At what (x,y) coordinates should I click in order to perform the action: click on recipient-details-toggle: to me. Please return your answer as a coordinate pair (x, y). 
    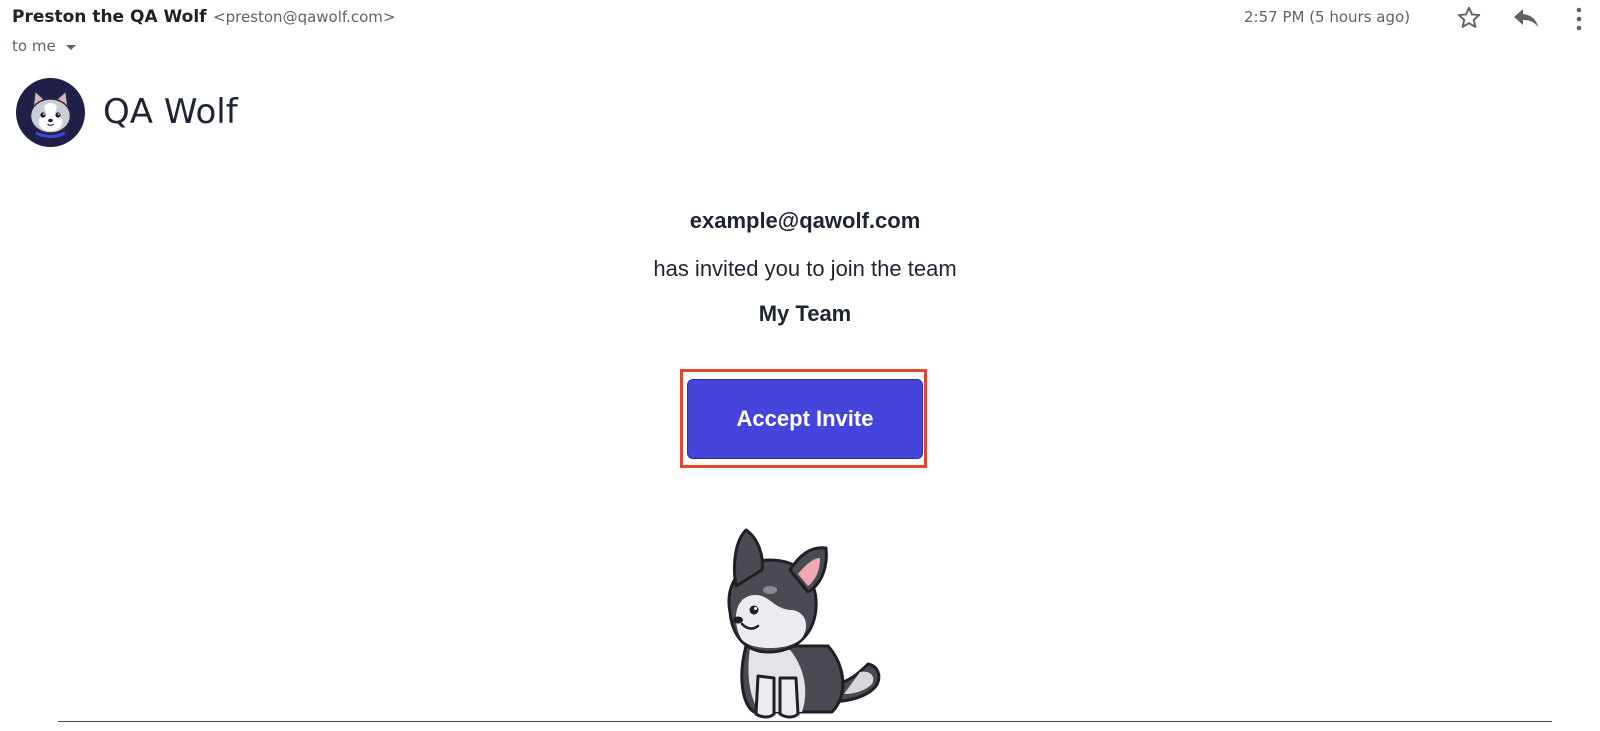
    Looking at the image, I should click on (44, 46).